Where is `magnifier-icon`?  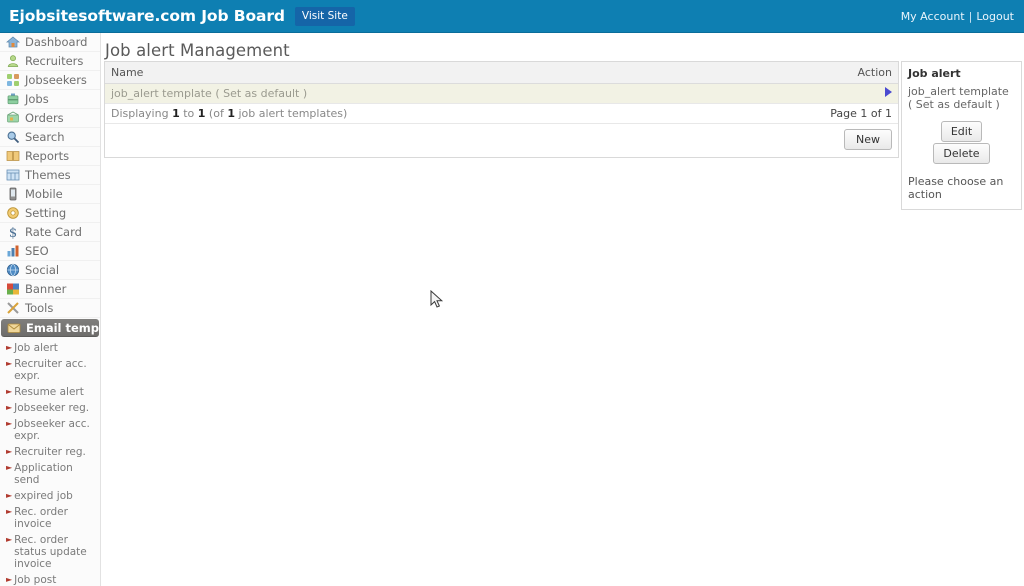 magnifier-icon is located at coordinates (13, 137).